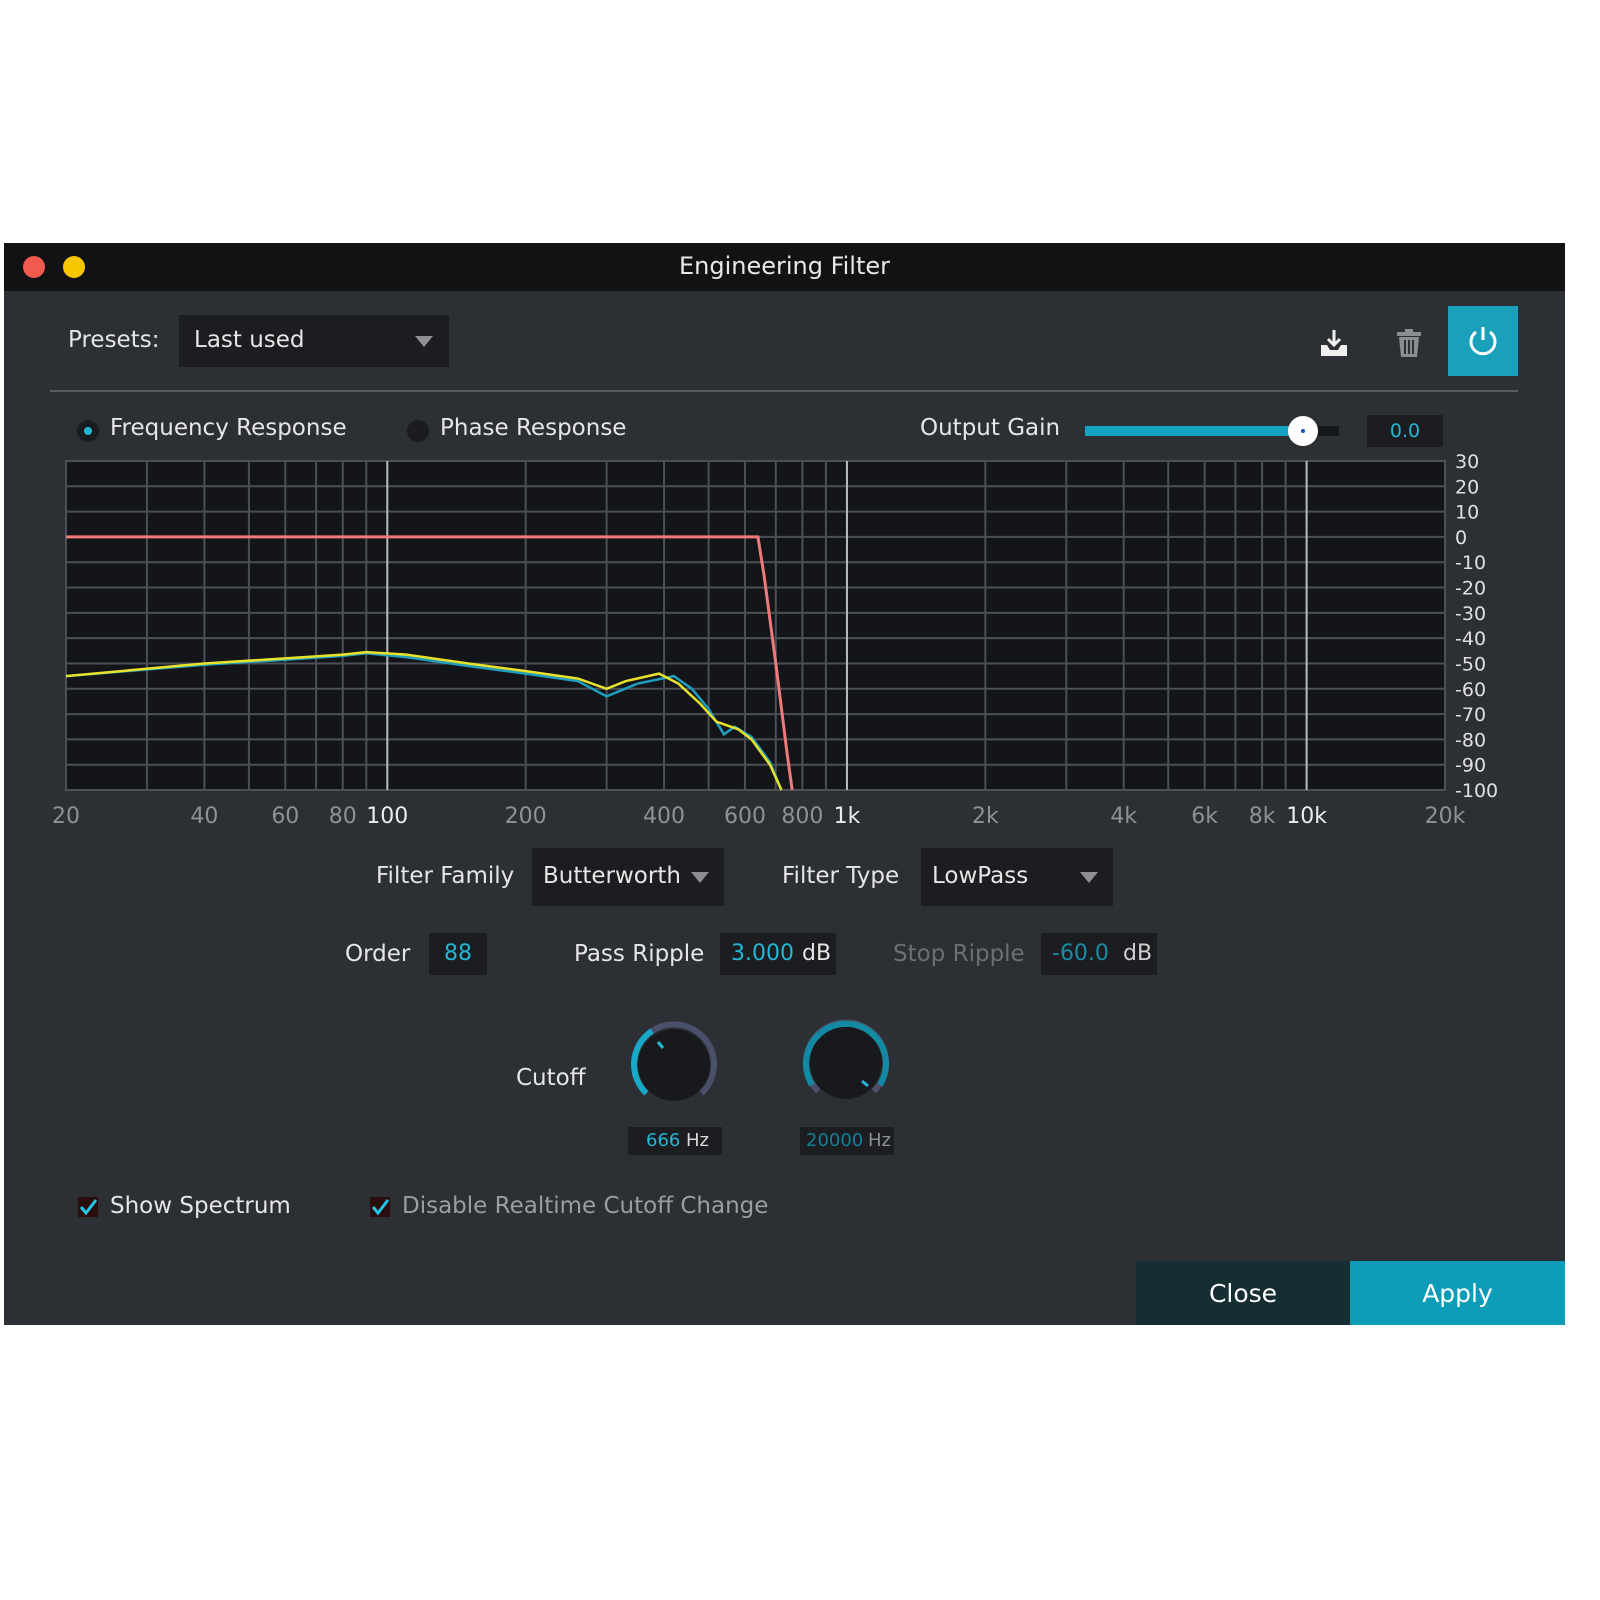 Image resolution: width=1600 pixels, height=1600 pixels. What do you see at coordinates (1138, 953) in the screenshot?
I see `stop-ripple-unit: dB` at bounding box center [1138, 953].